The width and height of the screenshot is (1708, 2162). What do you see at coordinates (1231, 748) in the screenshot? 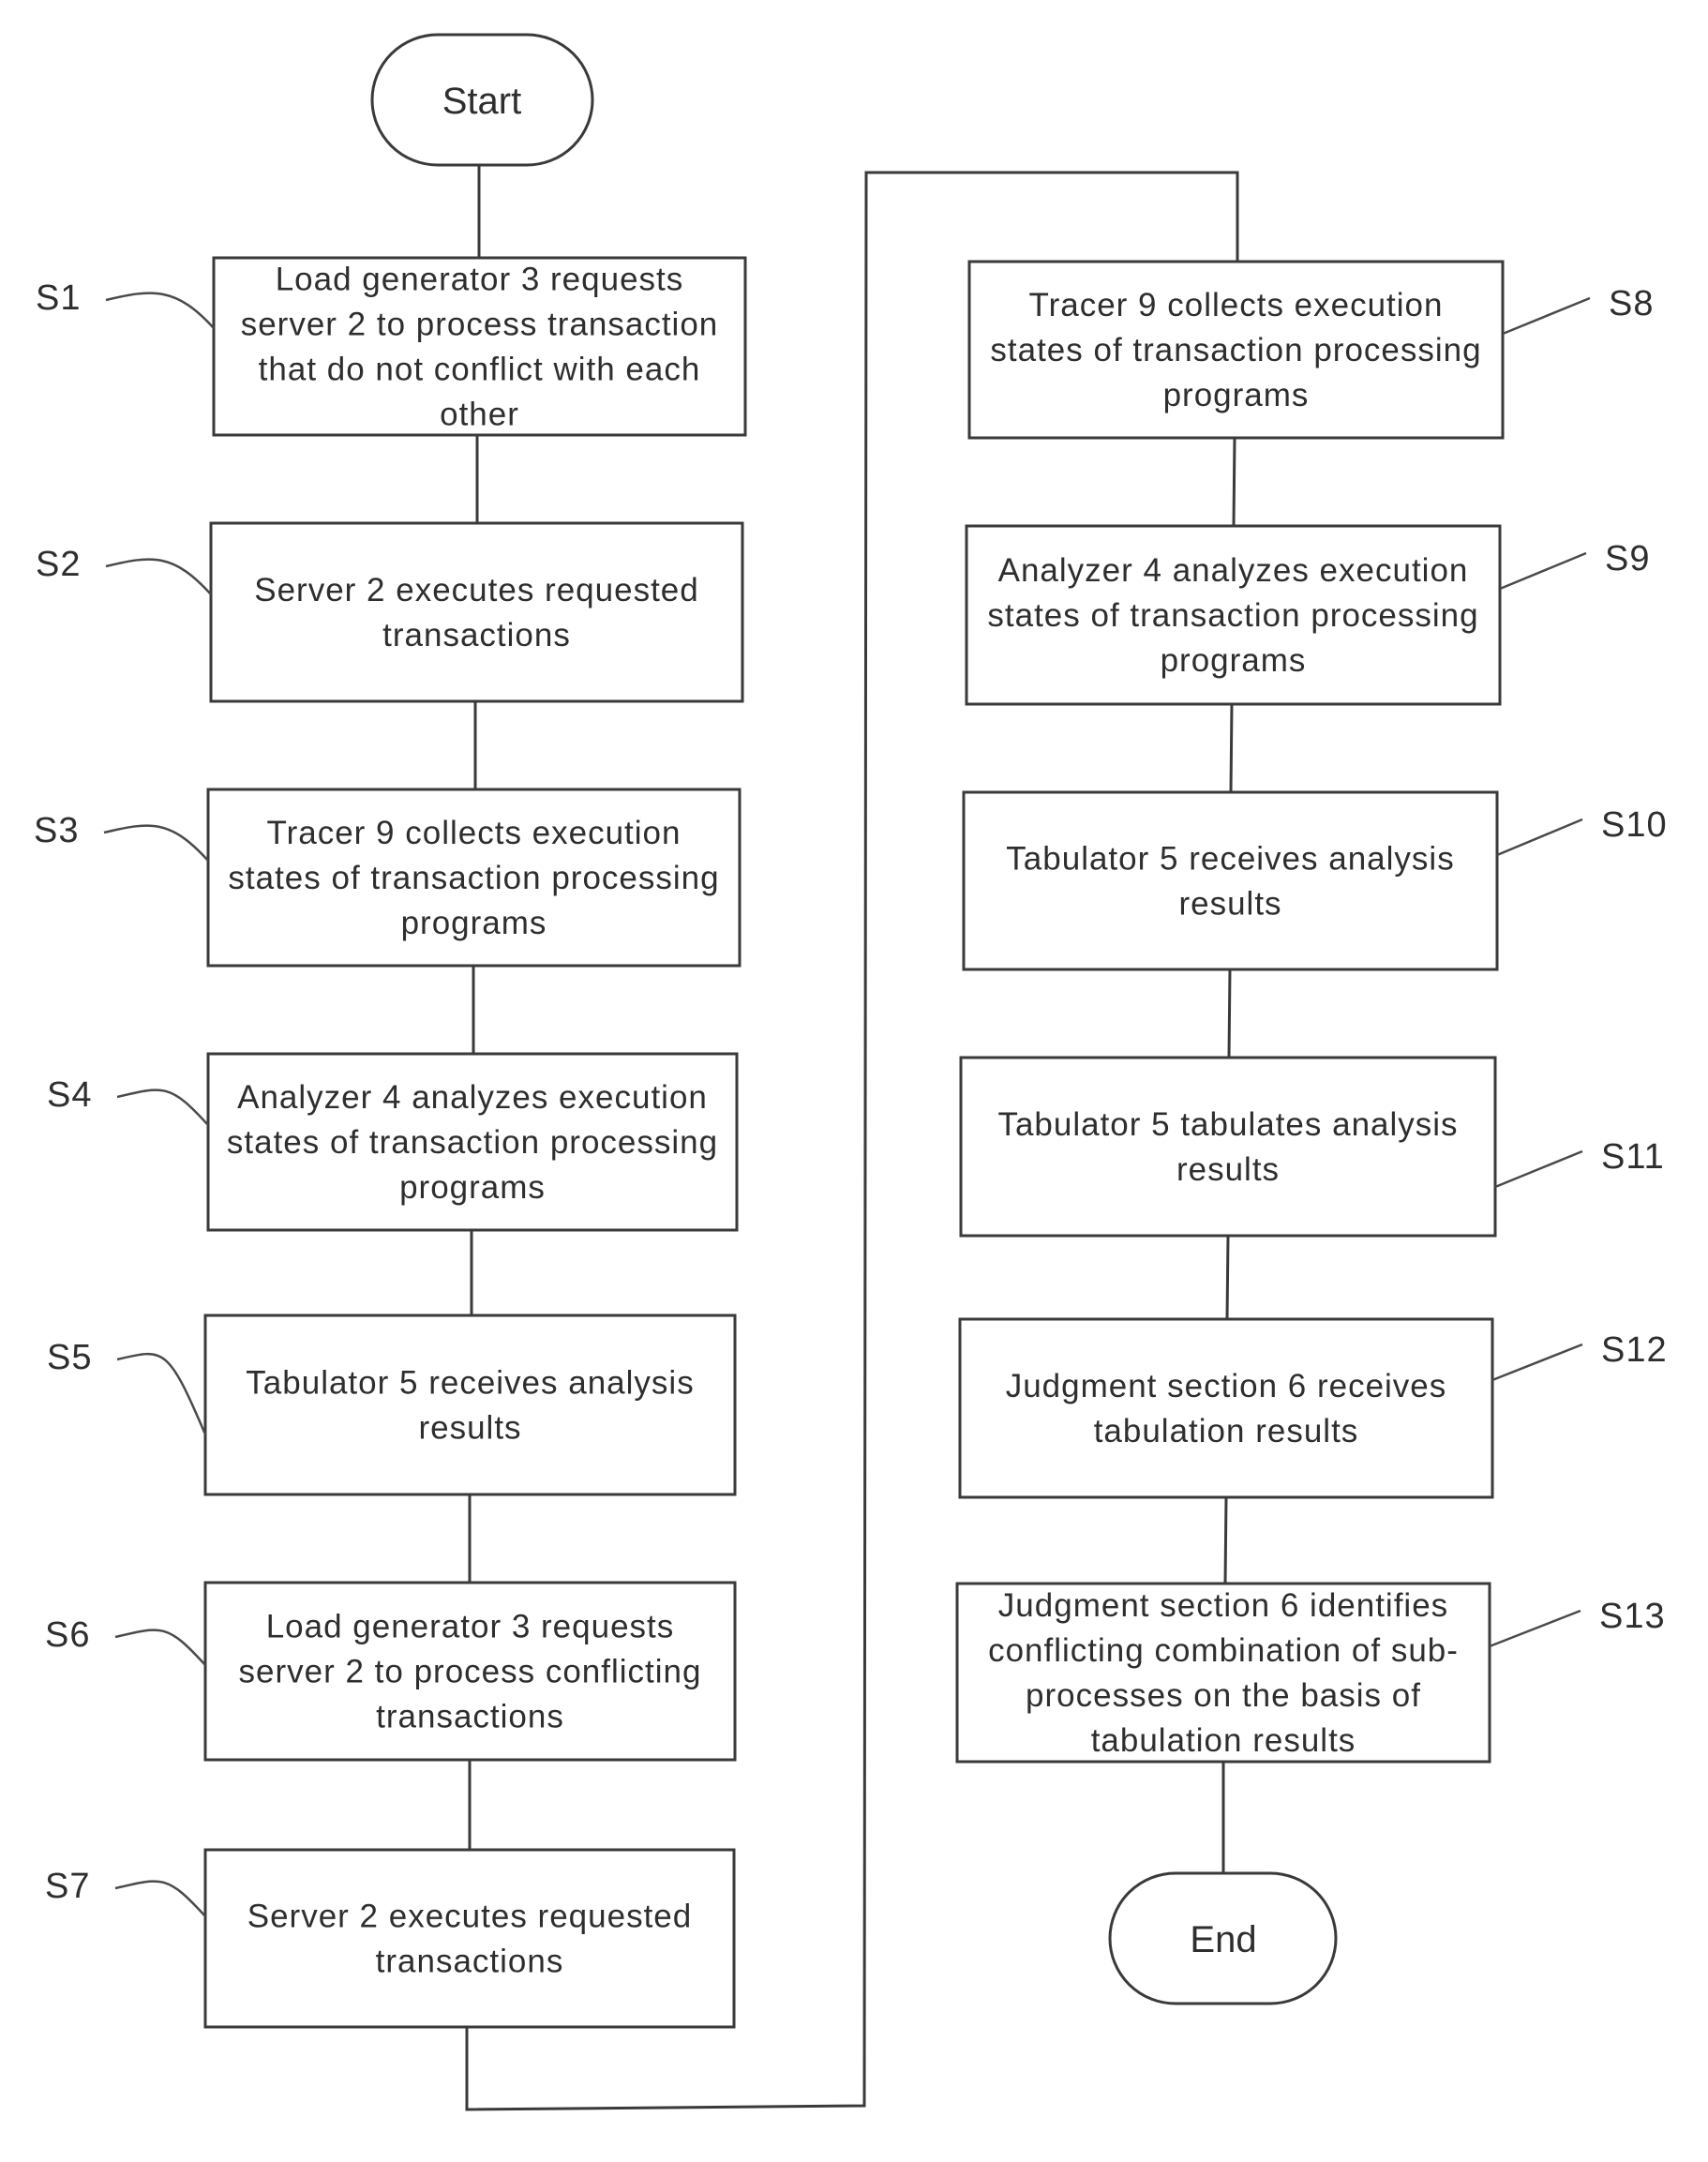
I see `connector-s9-s10` at bounding box center [1231, 748].